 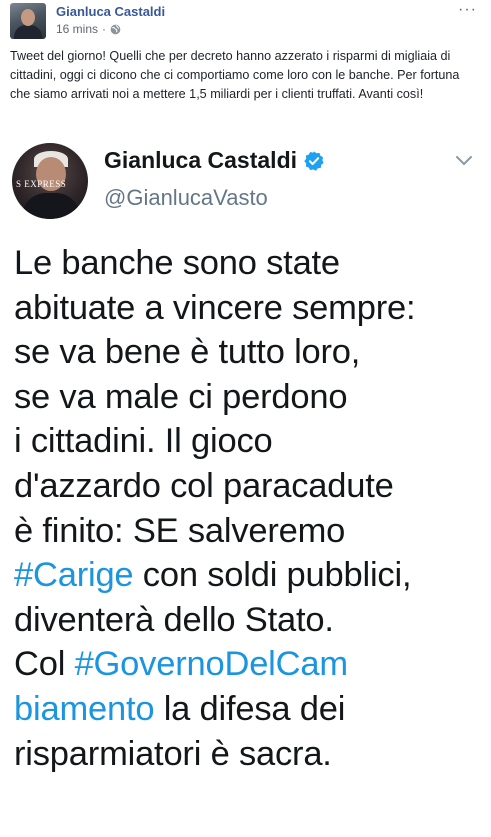 I want to click on tweet-line-text: Col, so click(x=44, y=664).